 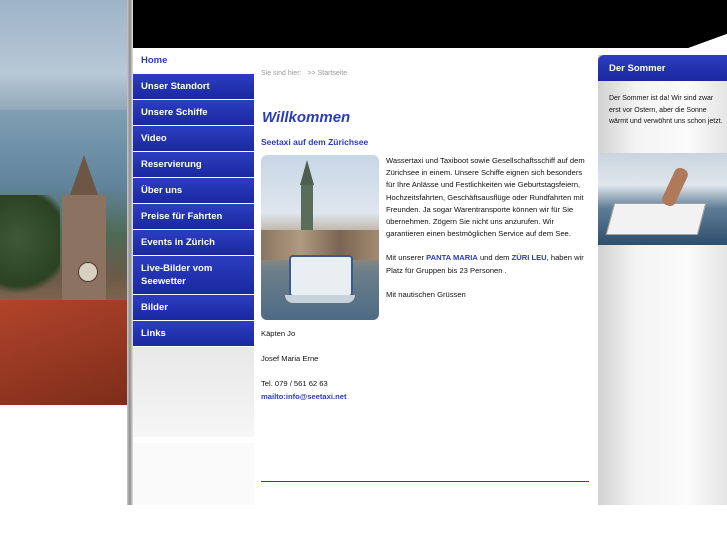 What do you see at coordinates (662, 68) in the screenshot?
I see `sidebar-title: Der Sommer` at bounding box center [662, 68].